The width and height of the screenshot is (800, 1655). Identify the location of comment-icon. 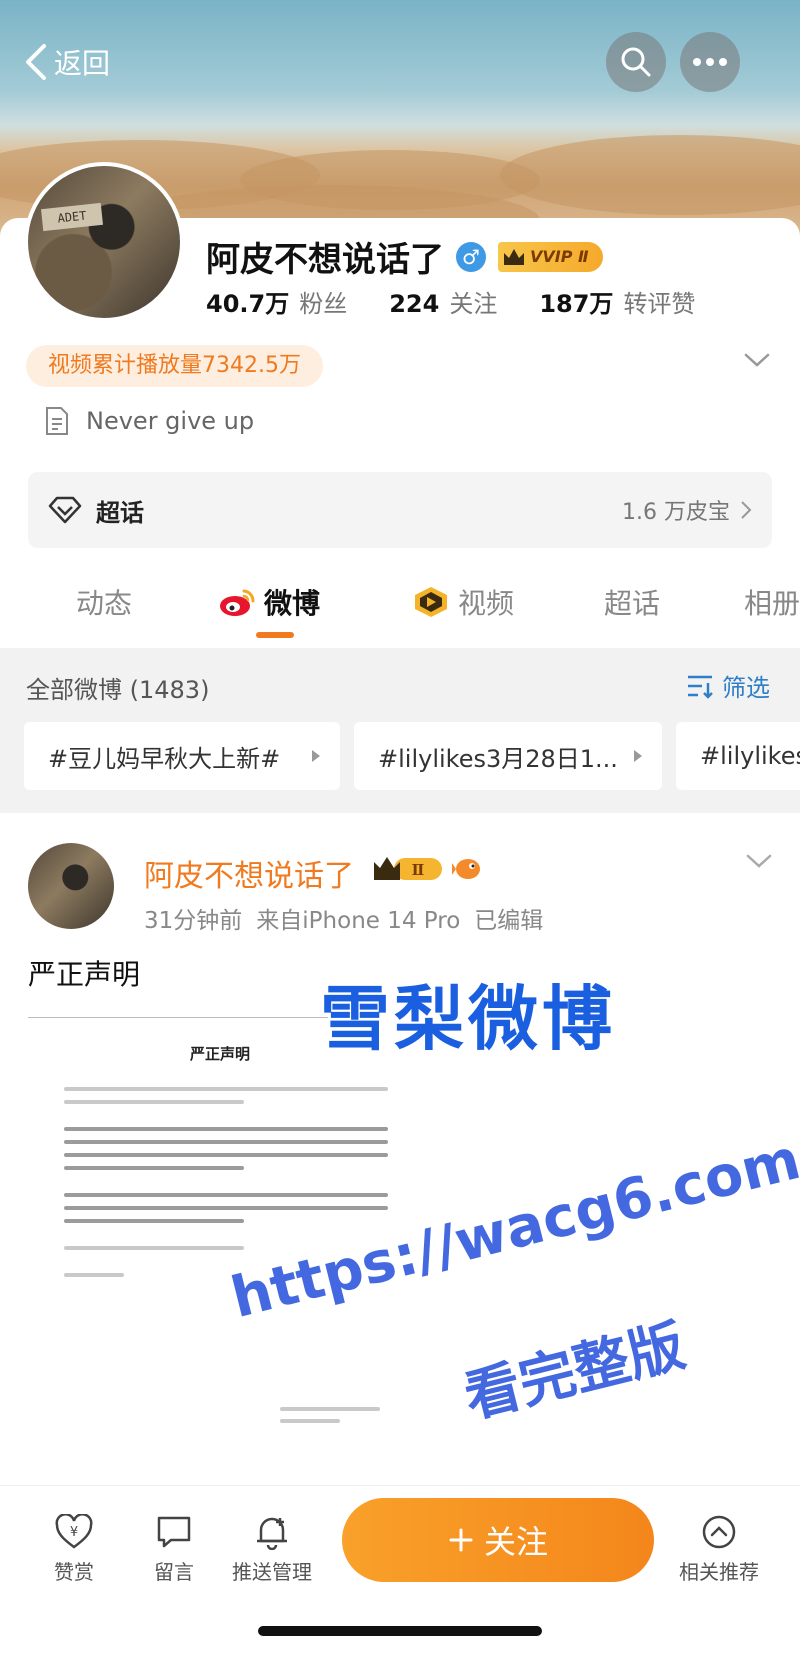
(174, 1532).